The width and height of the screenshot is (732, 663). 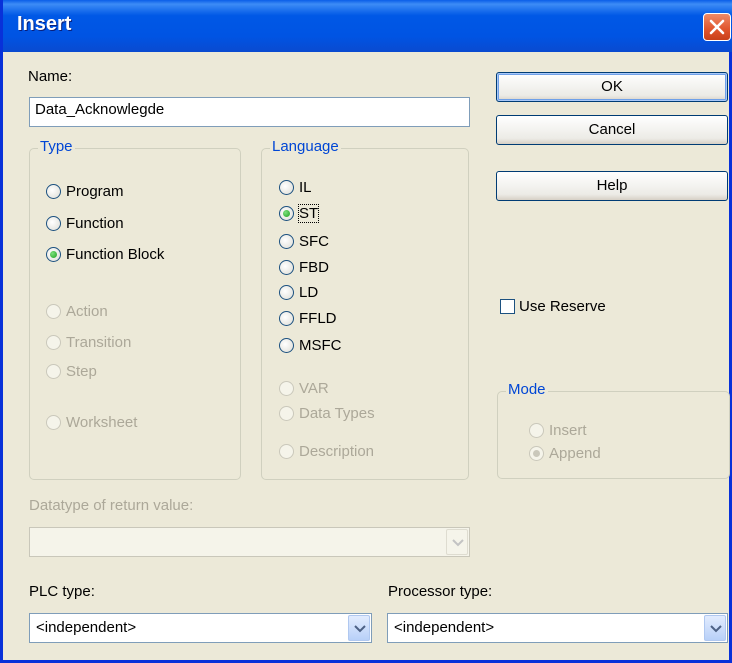 I want to click on language-ld-radio: LD, so click(x=298, y=292).